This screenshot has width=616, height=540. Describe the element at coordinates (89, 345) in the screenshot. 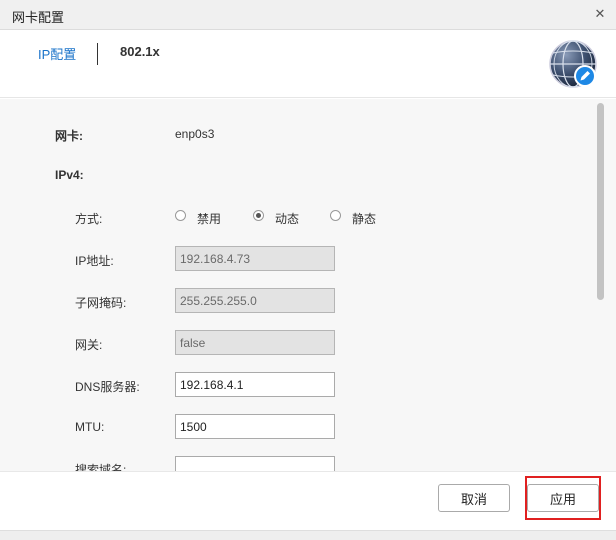

I see `gateway-label: 网关:` at that location.